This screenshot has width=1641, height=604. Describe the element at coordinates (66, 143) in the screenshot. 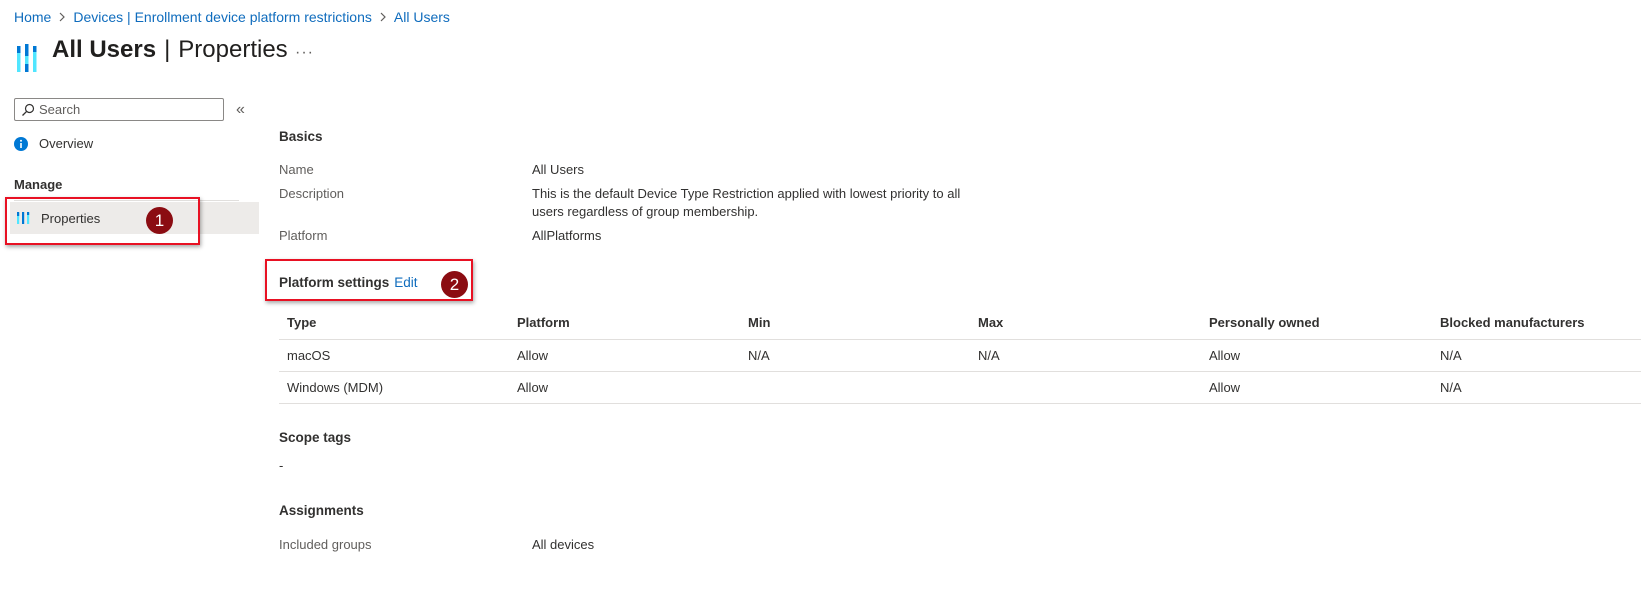

I see `sidebar-item-label: Overview` at that location.